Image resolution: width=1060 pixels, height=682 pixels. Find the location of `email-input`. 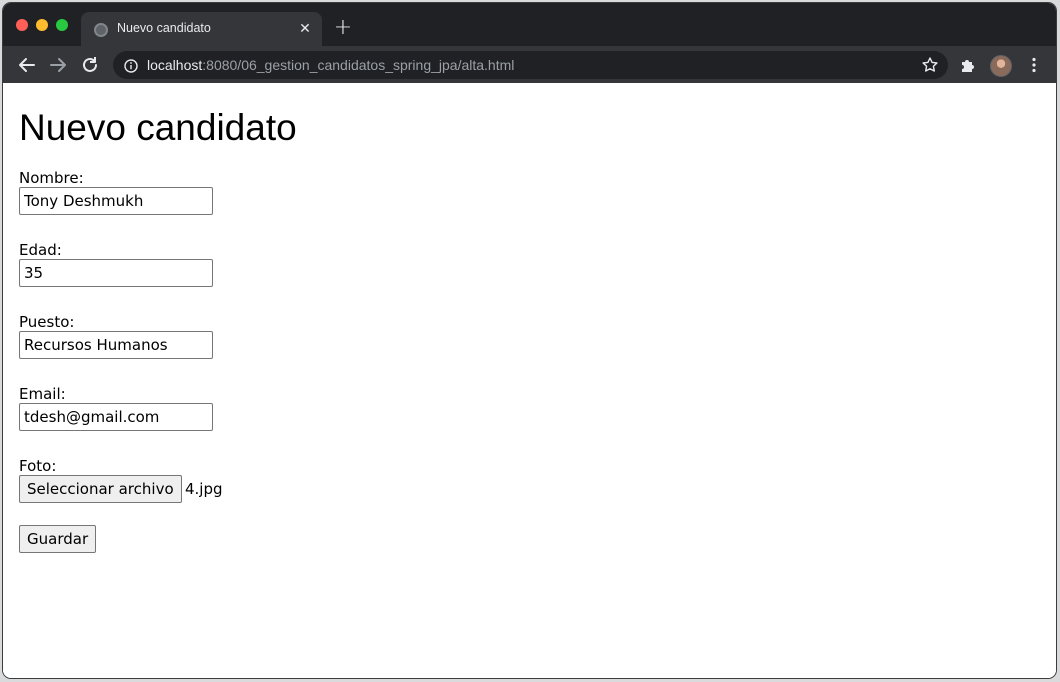

email-input is located at coordinates (116, 417).